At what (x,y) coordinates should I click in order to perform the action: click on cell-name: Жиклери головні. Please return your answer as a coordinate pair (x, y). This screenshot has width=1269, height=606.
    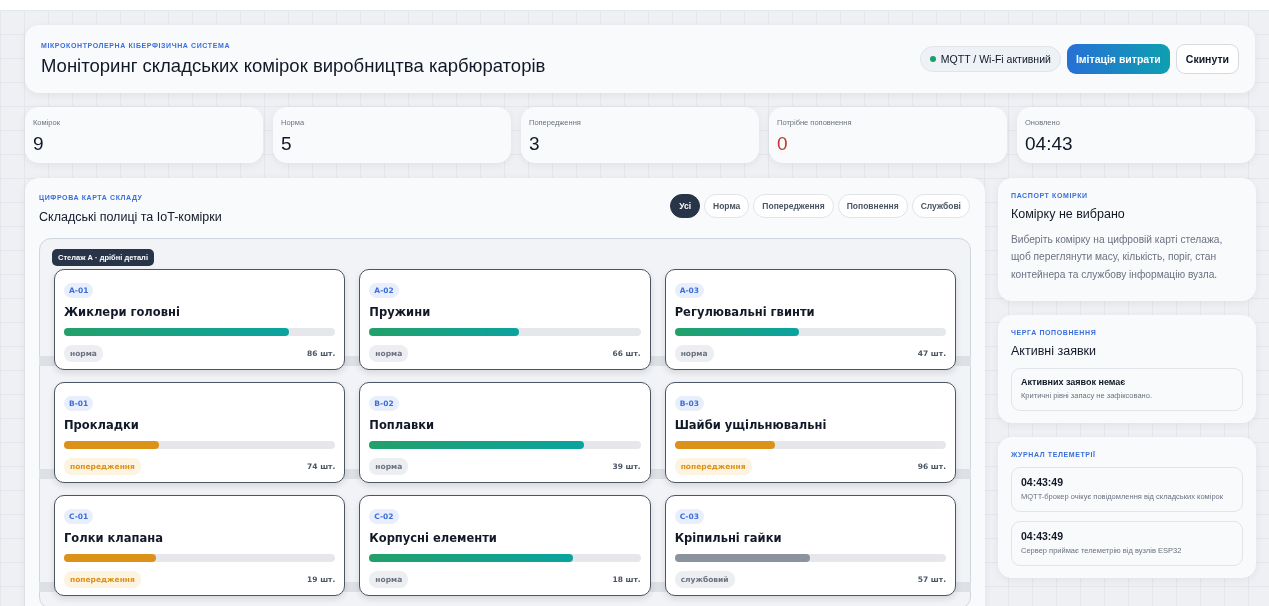
    Looking at the image, I should click on (122, 312).